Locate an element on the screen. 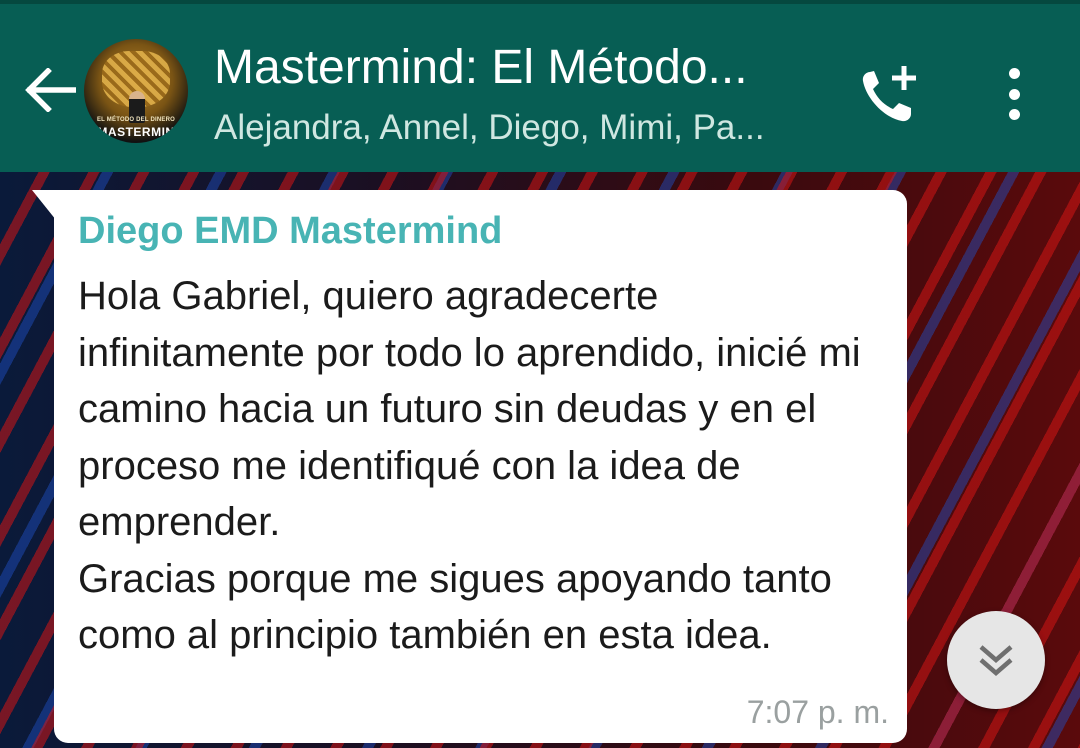 The image size is (1080, 748). double-chevron-down-icon is located at coordinates (996, 660).